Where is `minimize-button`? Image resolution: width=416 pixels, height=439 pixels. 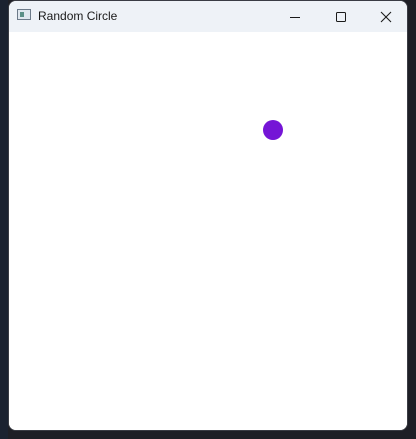
minimize-button is located at coordinates (295, 16).